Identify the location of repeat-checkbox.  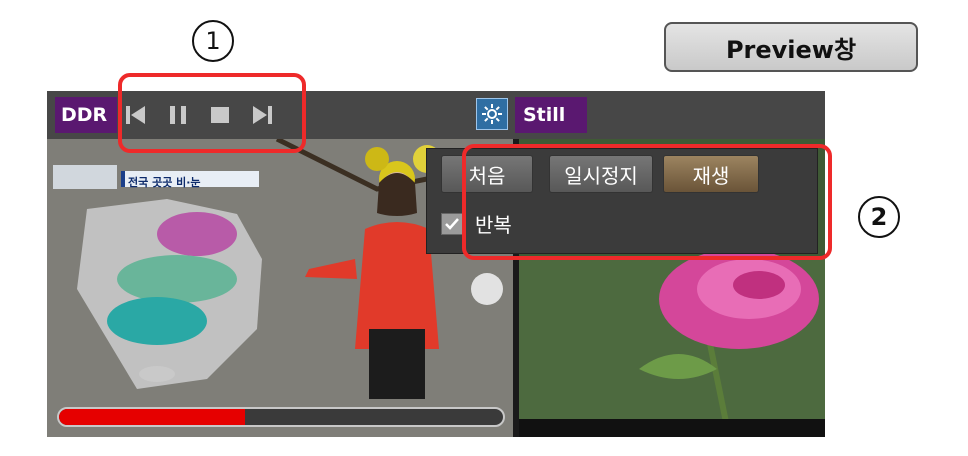
(452, 223).